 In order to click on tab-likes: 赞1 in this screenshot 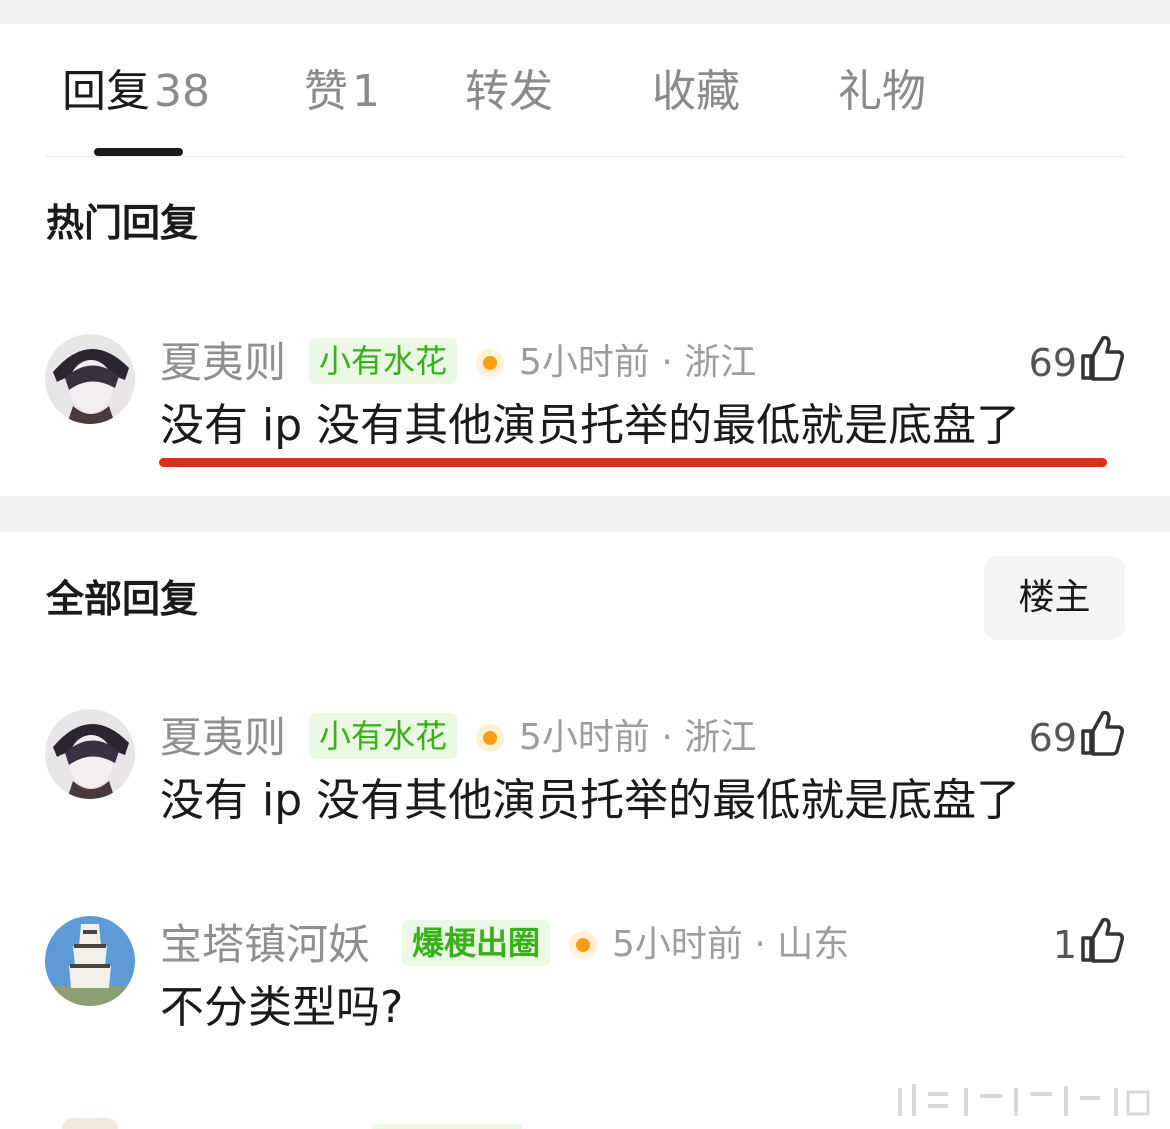, I will do `click(342, 92)`.